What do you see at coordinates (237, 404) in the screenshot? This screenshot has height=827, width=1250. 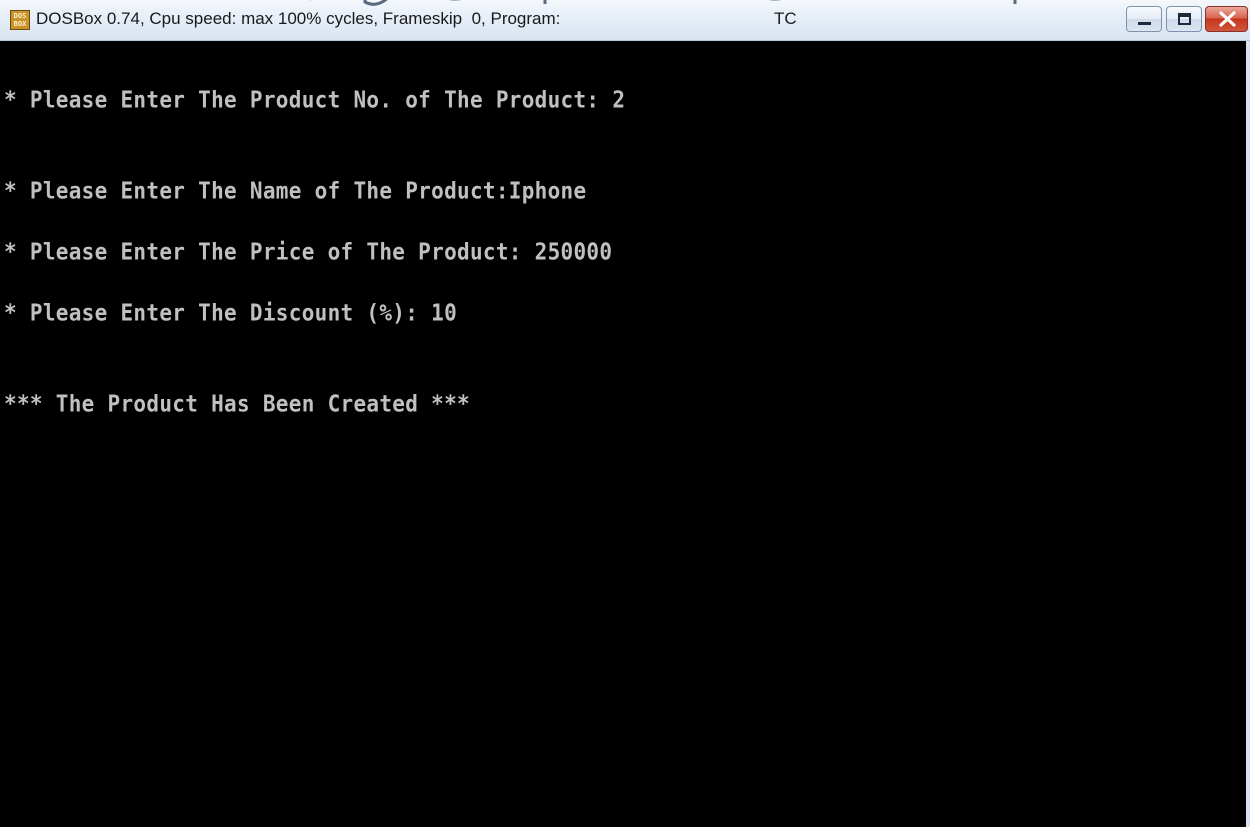 I see `console-line-created-message: *** The Product Has Been Created ***` at bounding box center [237, 404].